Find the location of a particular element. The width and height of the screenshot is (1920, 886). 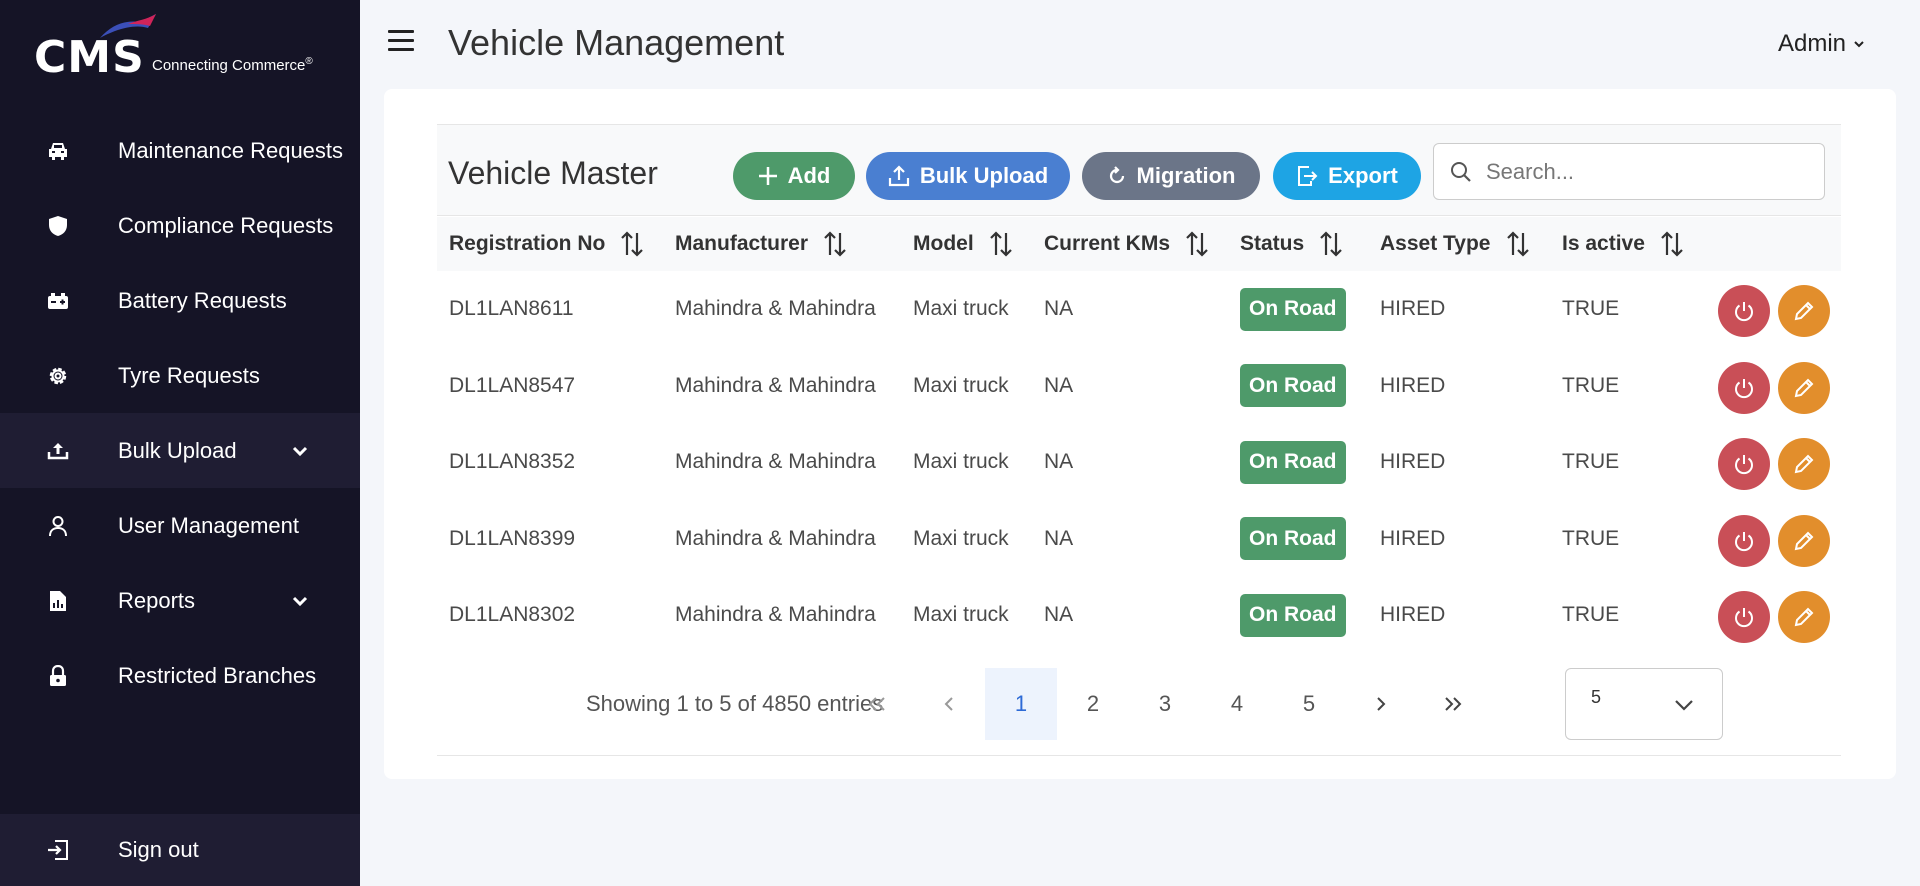

page-number-button: 4 is located at coordinates (1237, 704).